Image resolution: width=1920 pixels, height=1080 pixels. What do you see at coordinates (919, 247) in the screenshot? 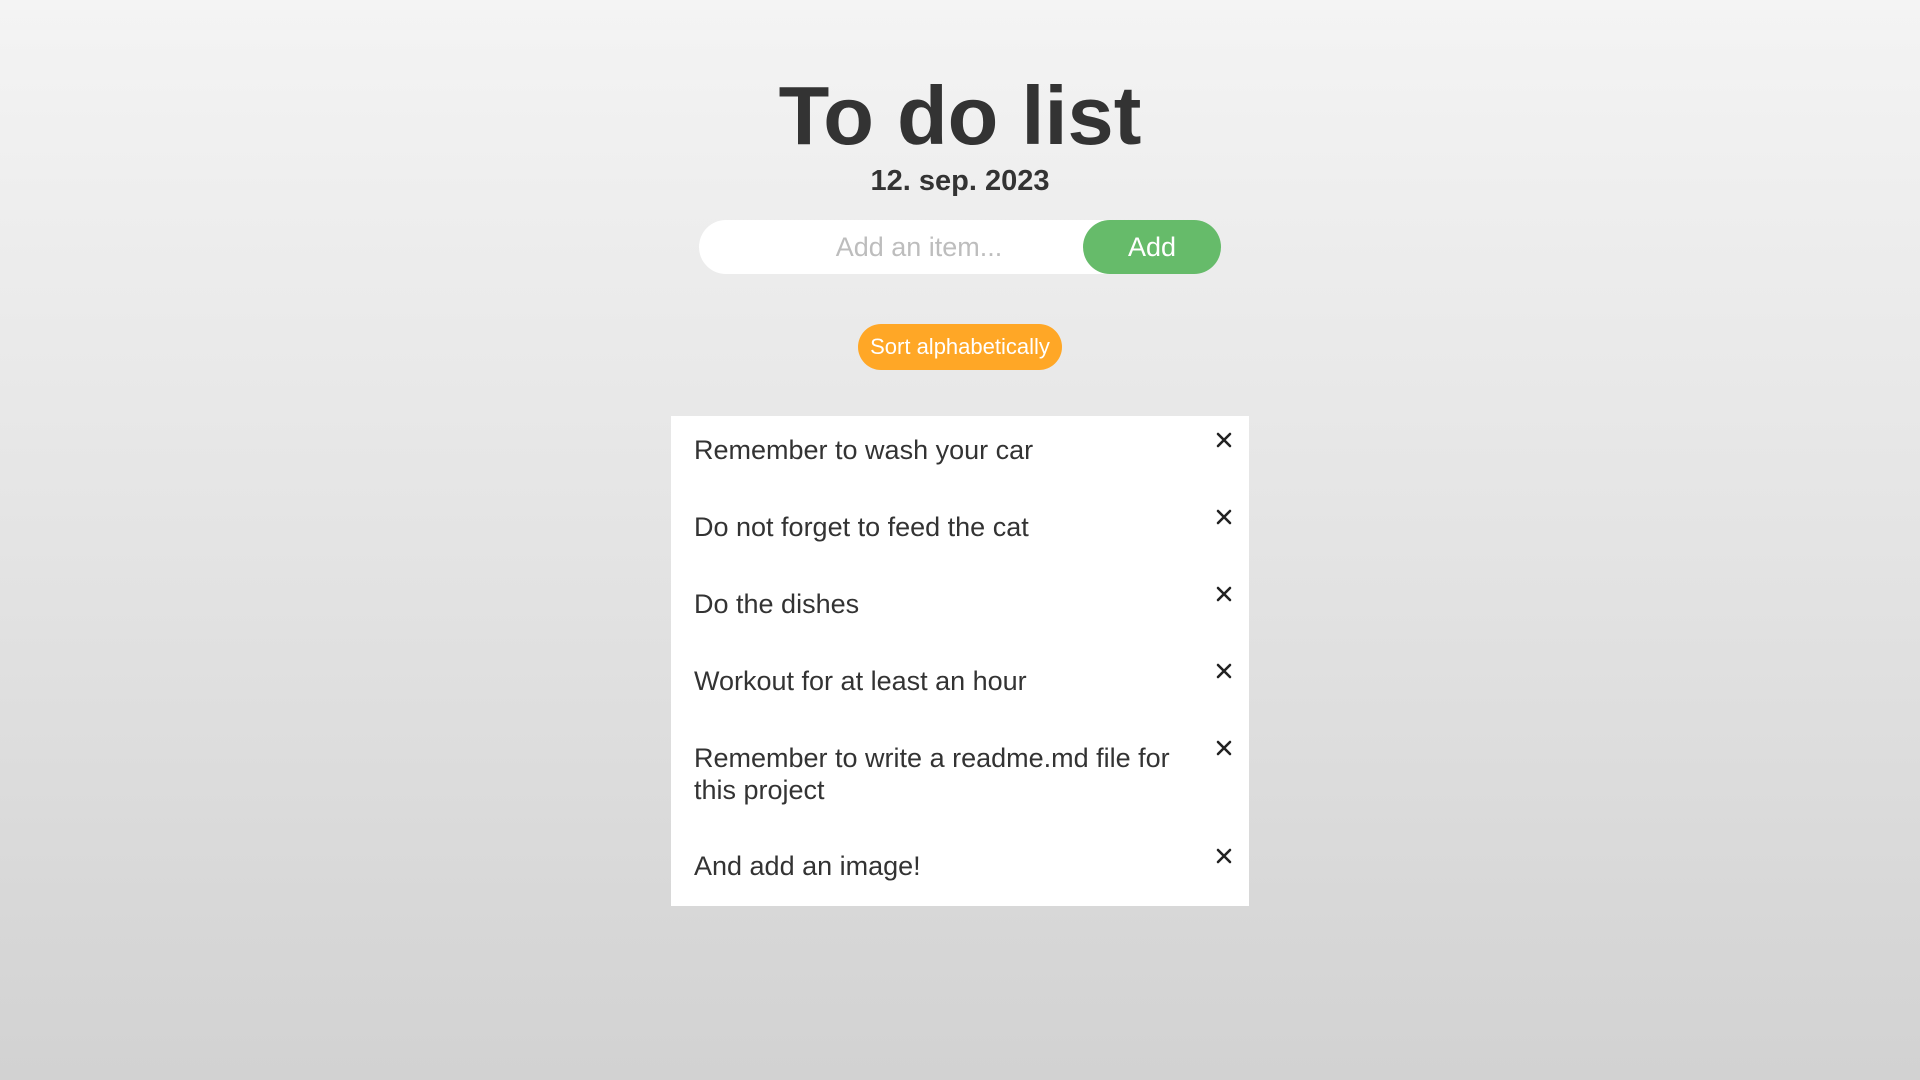
I see `add-item-input` at bounding box center [919, 247].